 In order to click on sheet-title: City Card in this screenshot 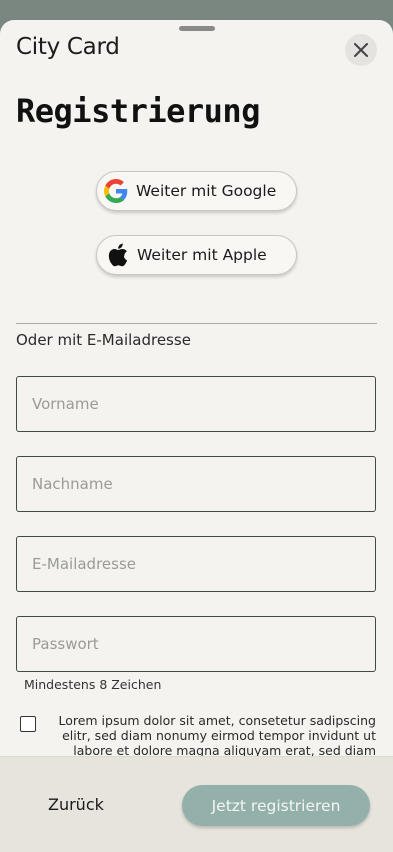, I will do `click(68, 47)`.